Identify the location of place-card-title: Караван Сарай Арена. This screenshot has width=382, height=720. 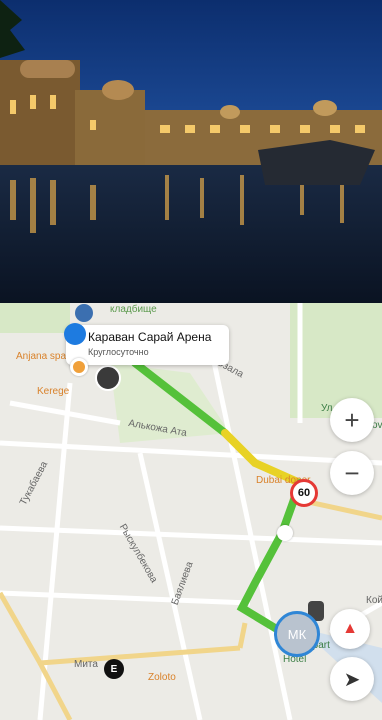
(150, 337).